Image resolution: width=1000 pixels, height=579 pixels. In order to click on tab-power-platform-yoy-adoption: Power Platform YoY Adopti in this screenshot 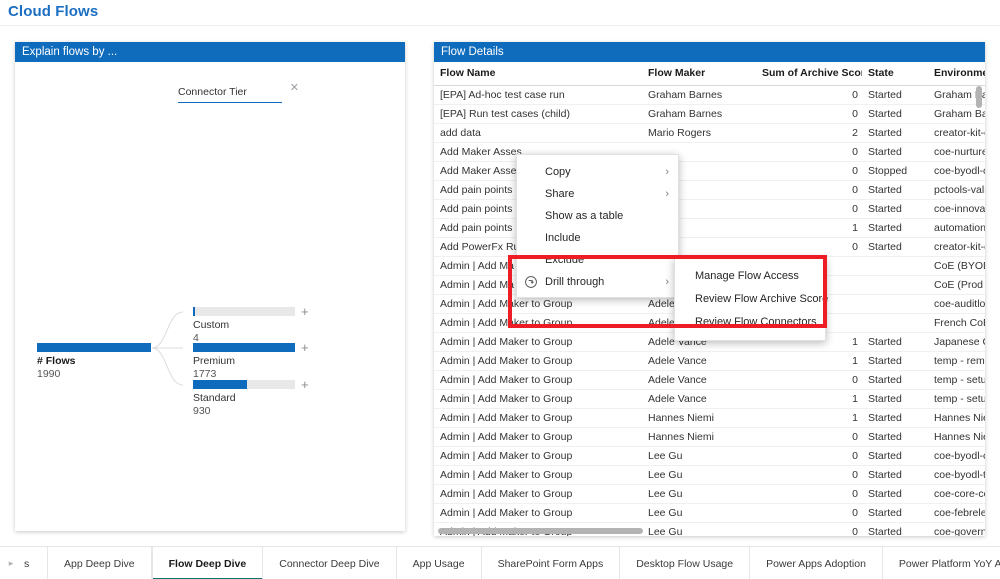, I will do `click(941, 563)`.